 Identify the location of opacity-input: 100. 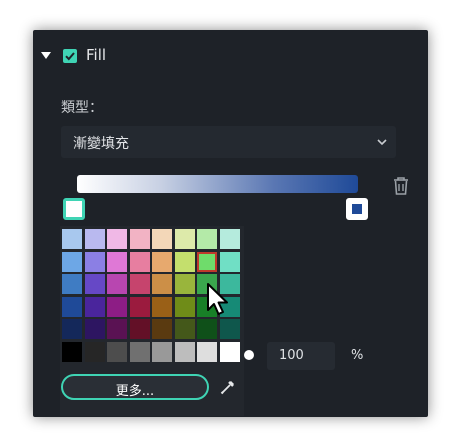
(301, 356).